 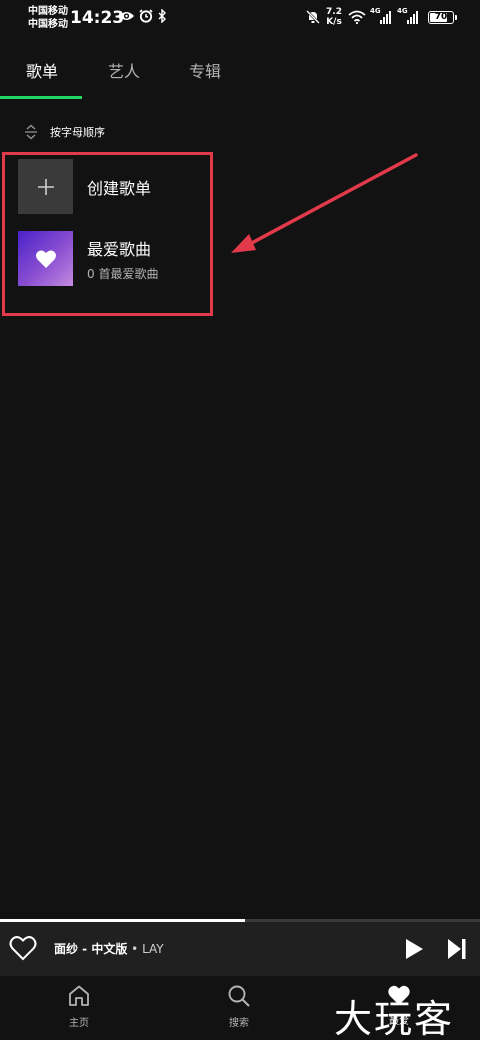 What do you see at coordinates (79, 995) in the screenshot?
I see `home-icon` at bounding box center [79, 995].